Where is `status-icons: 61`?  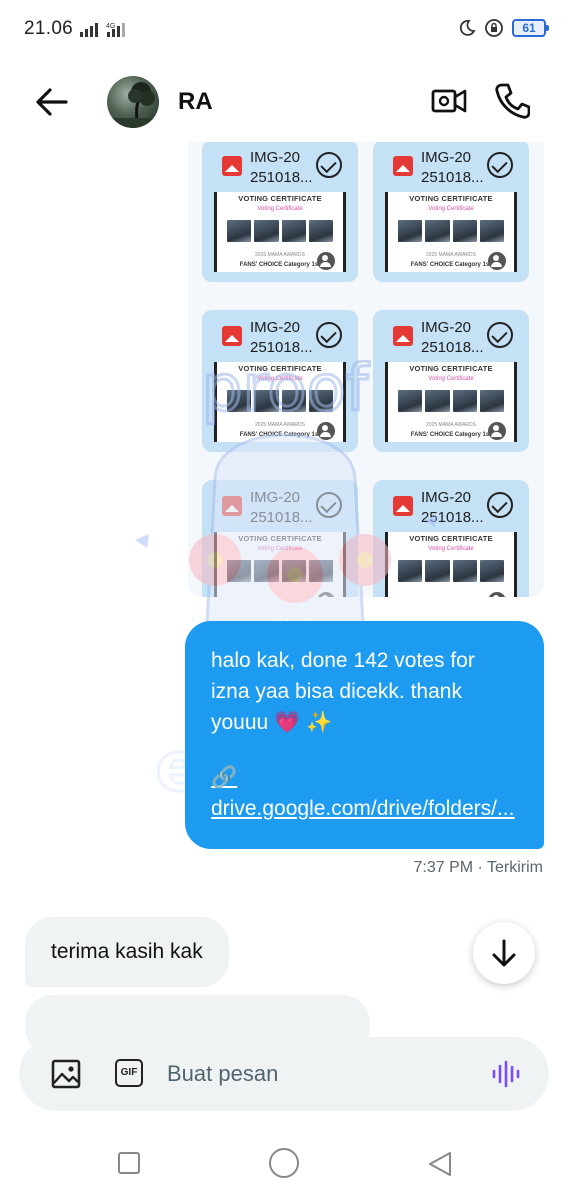 status-icons: 61 is located at coordinates (503, 28).